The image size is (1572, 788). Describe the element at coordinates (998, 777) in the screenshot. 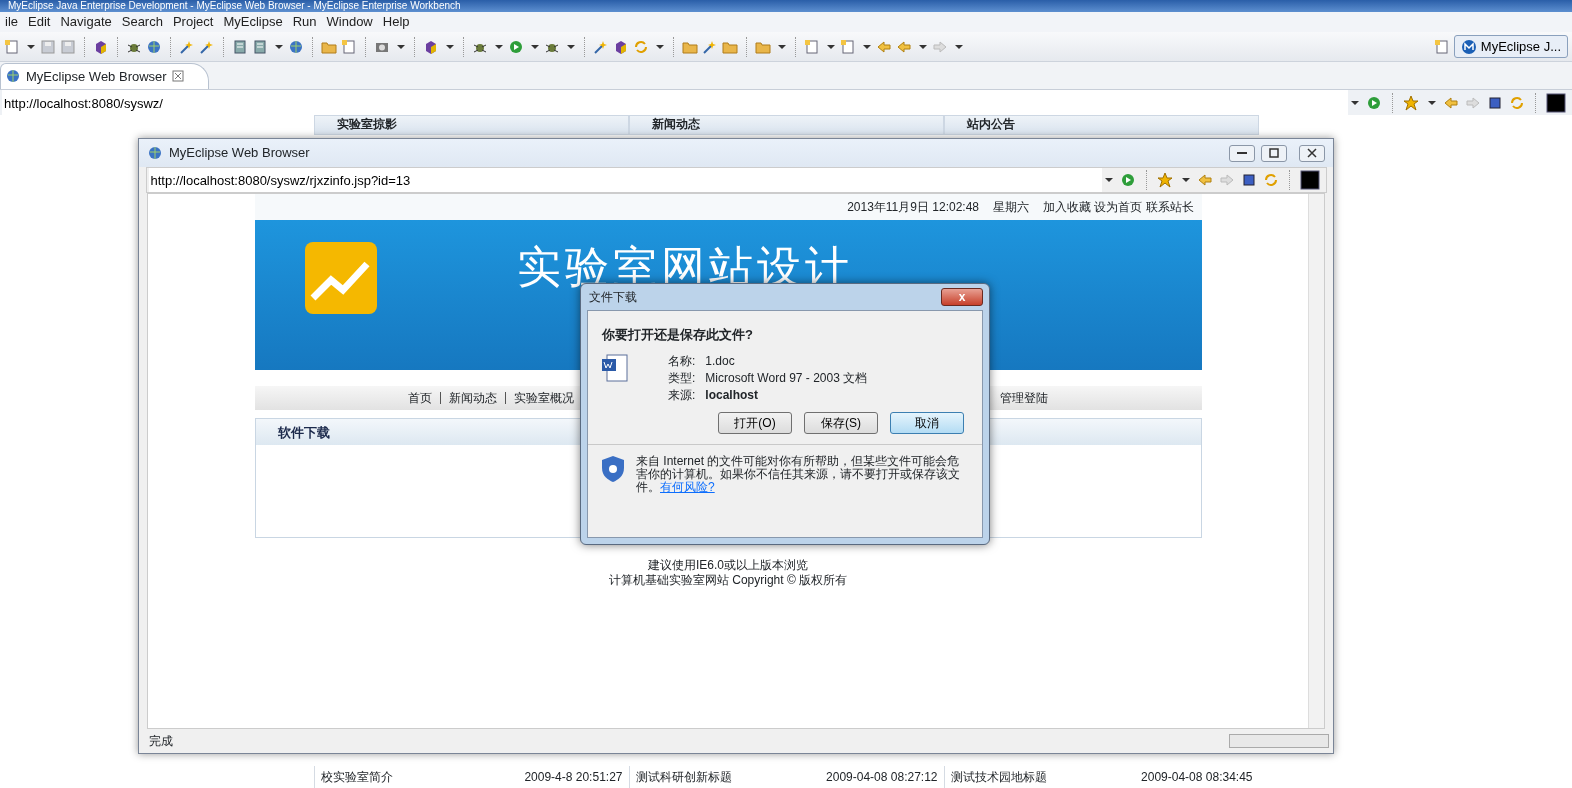

I see `list-link: 测试技术园地标题` at that location.